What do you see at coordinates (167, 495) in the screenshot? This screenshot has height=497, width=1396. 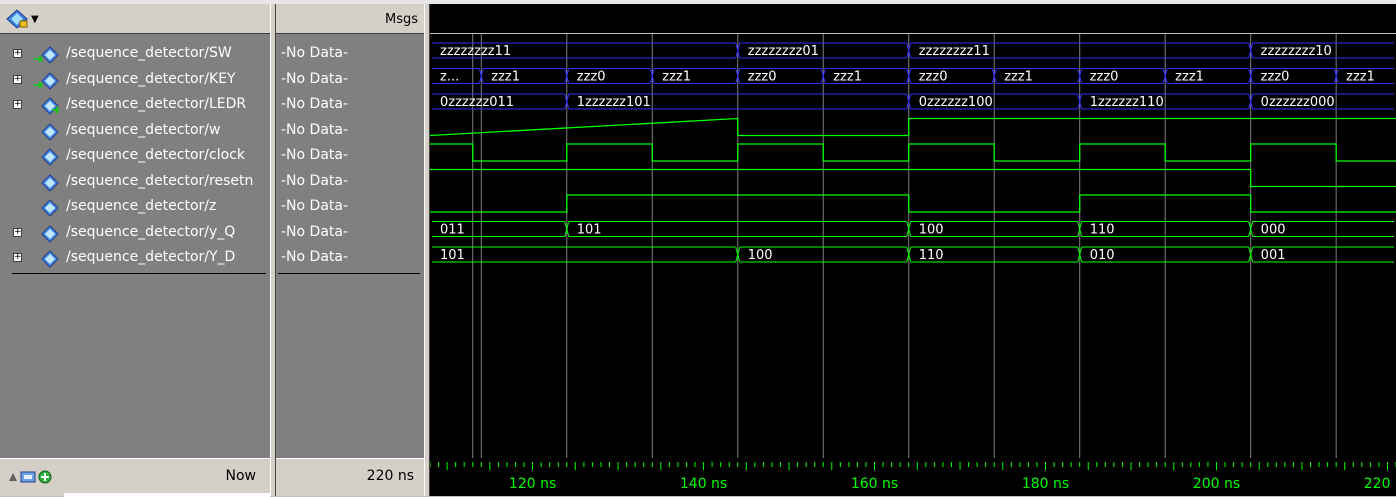 I see `horizontal-scrollbar` at bounding box center [167, 495].